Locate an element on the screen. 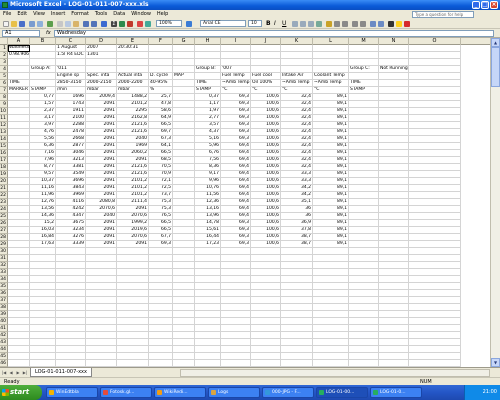 The height and width of the screenshot is (400, 500). cell-d35 is located at coordinates (101, 286).